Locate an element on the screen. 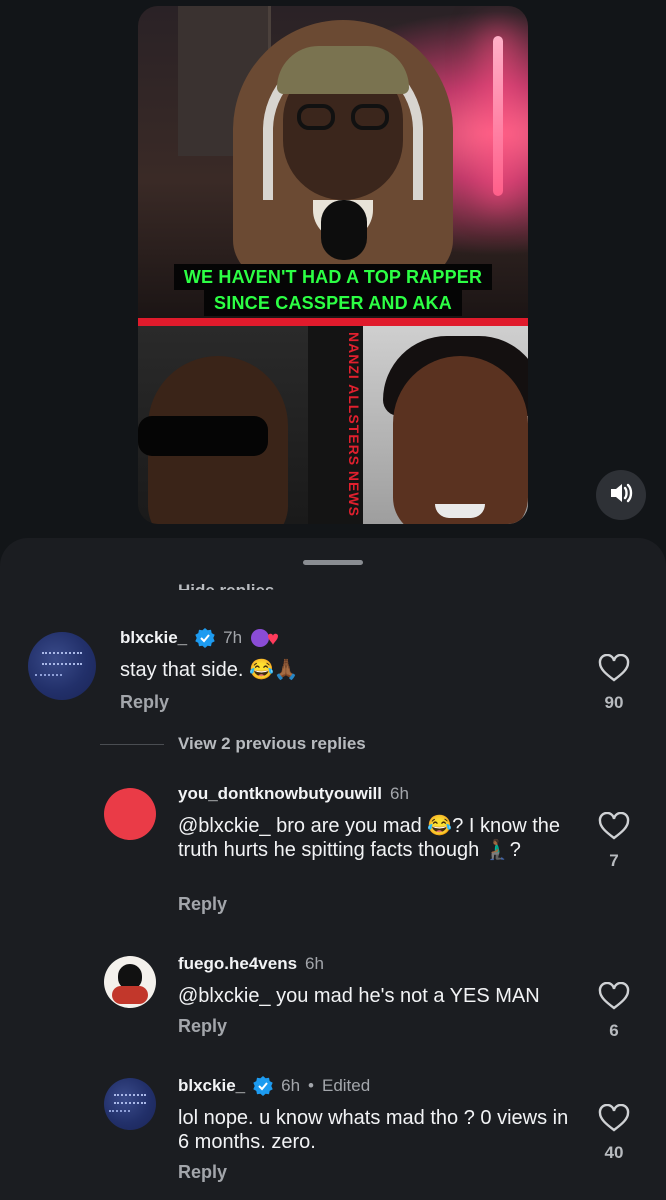  comment-header: blxckie_ 7h is located at coordinates (200, 638).